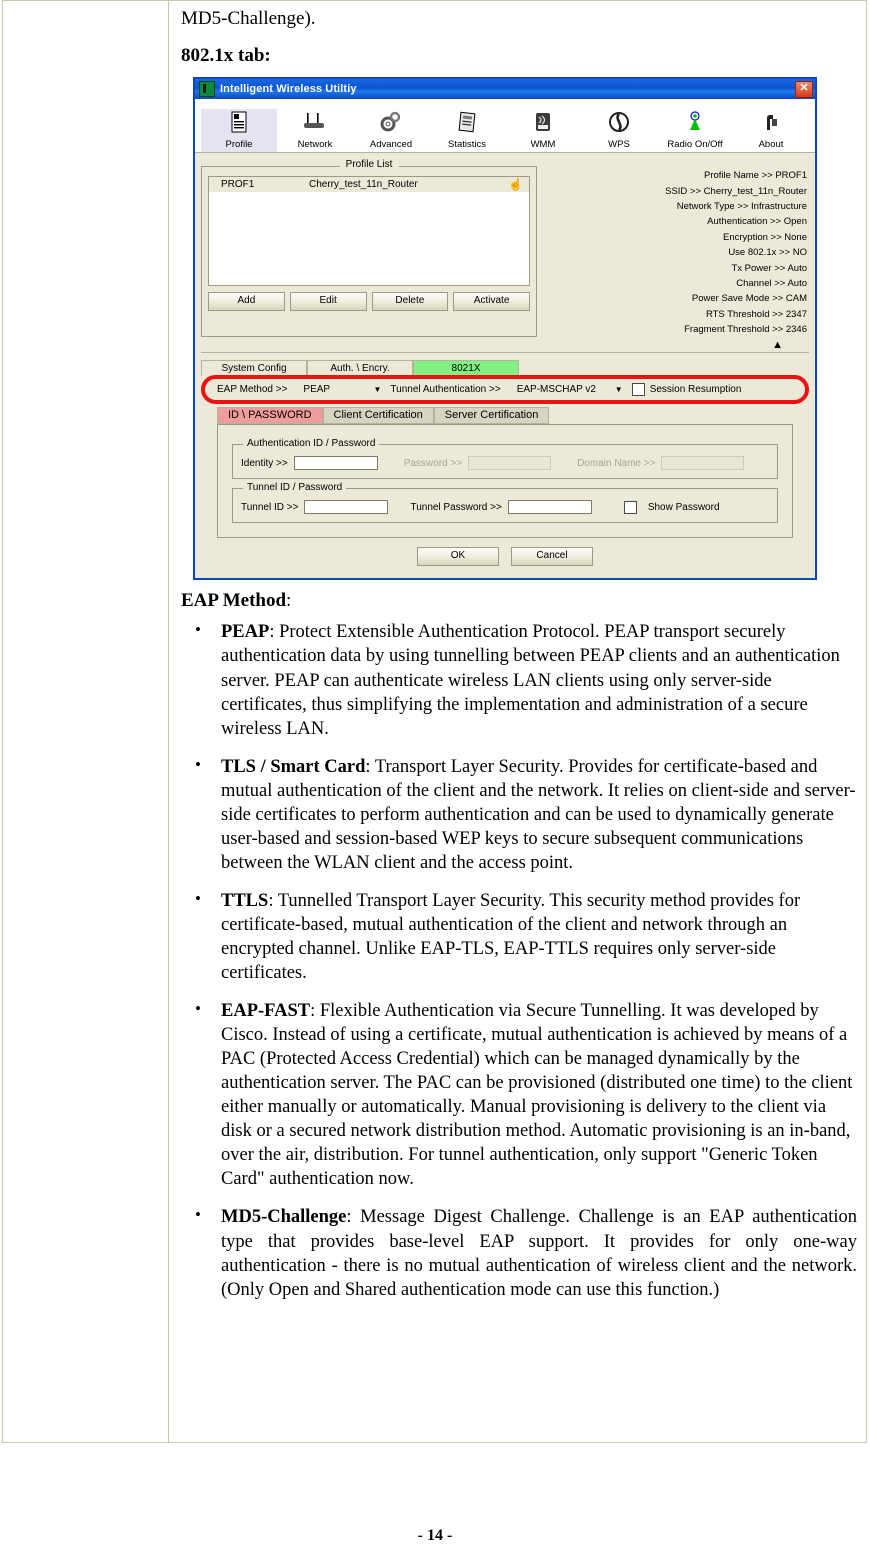  I want to click on detail-ssid-value: Cherry_test_11n_Router, so click(755, 191).